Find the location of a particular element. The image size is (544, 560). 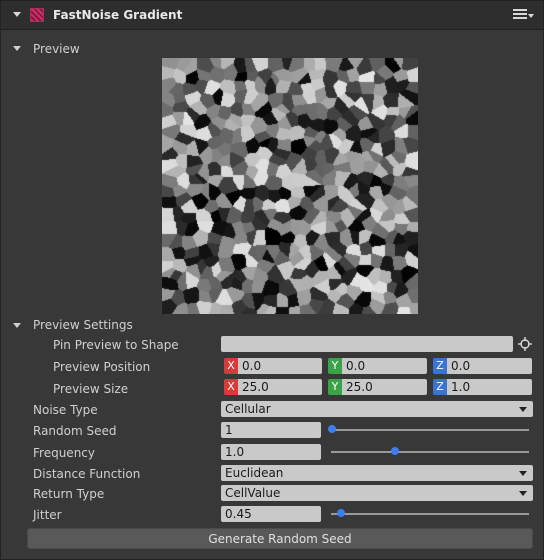

hamburger-icon is located at coordinates (520, 15).